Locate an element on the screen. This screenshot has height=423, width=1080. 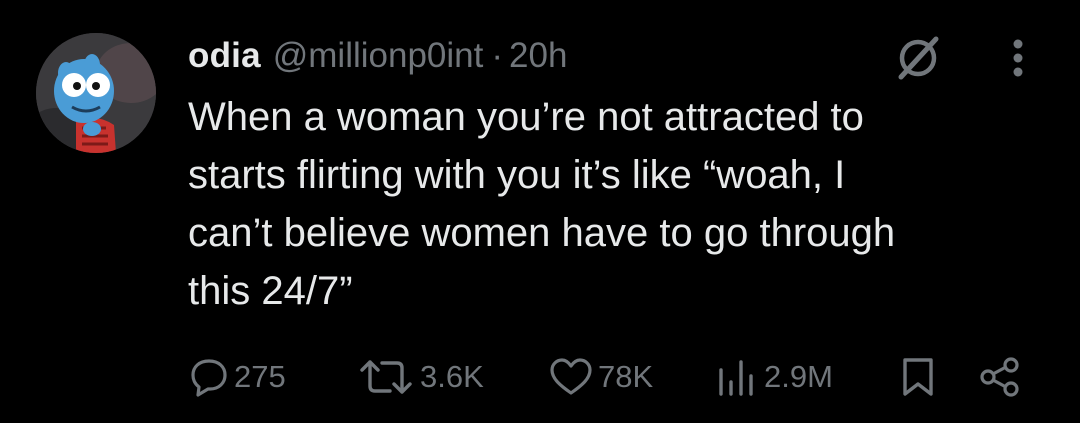
avatar-image is located at coordinates (96, 93).